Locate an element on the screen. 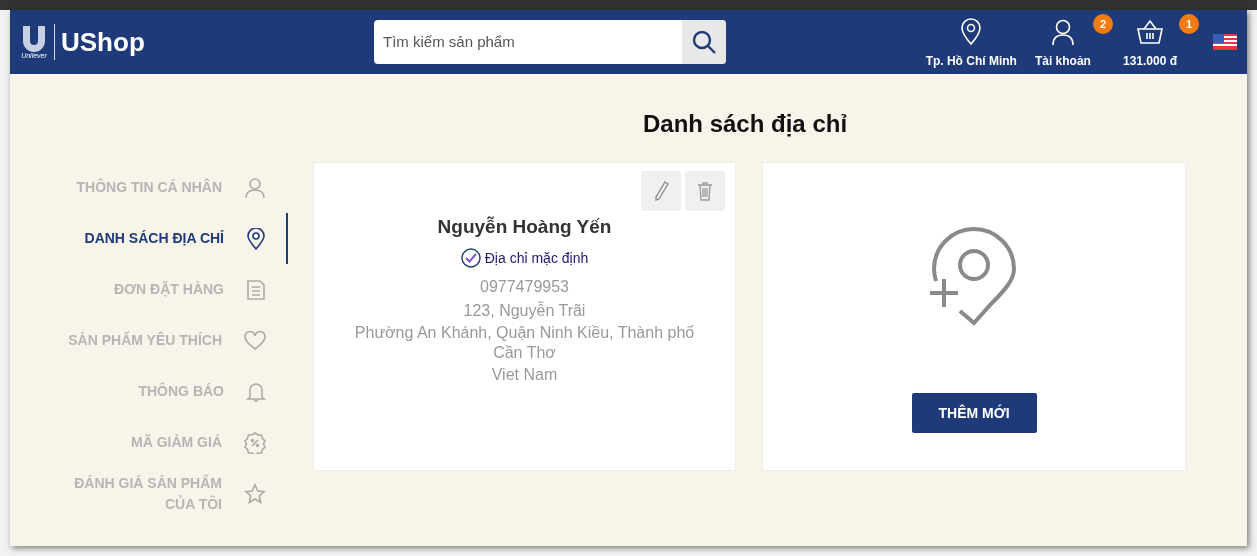  page-title: Danh sách địa chỉ is located at coordinates (745, 124).